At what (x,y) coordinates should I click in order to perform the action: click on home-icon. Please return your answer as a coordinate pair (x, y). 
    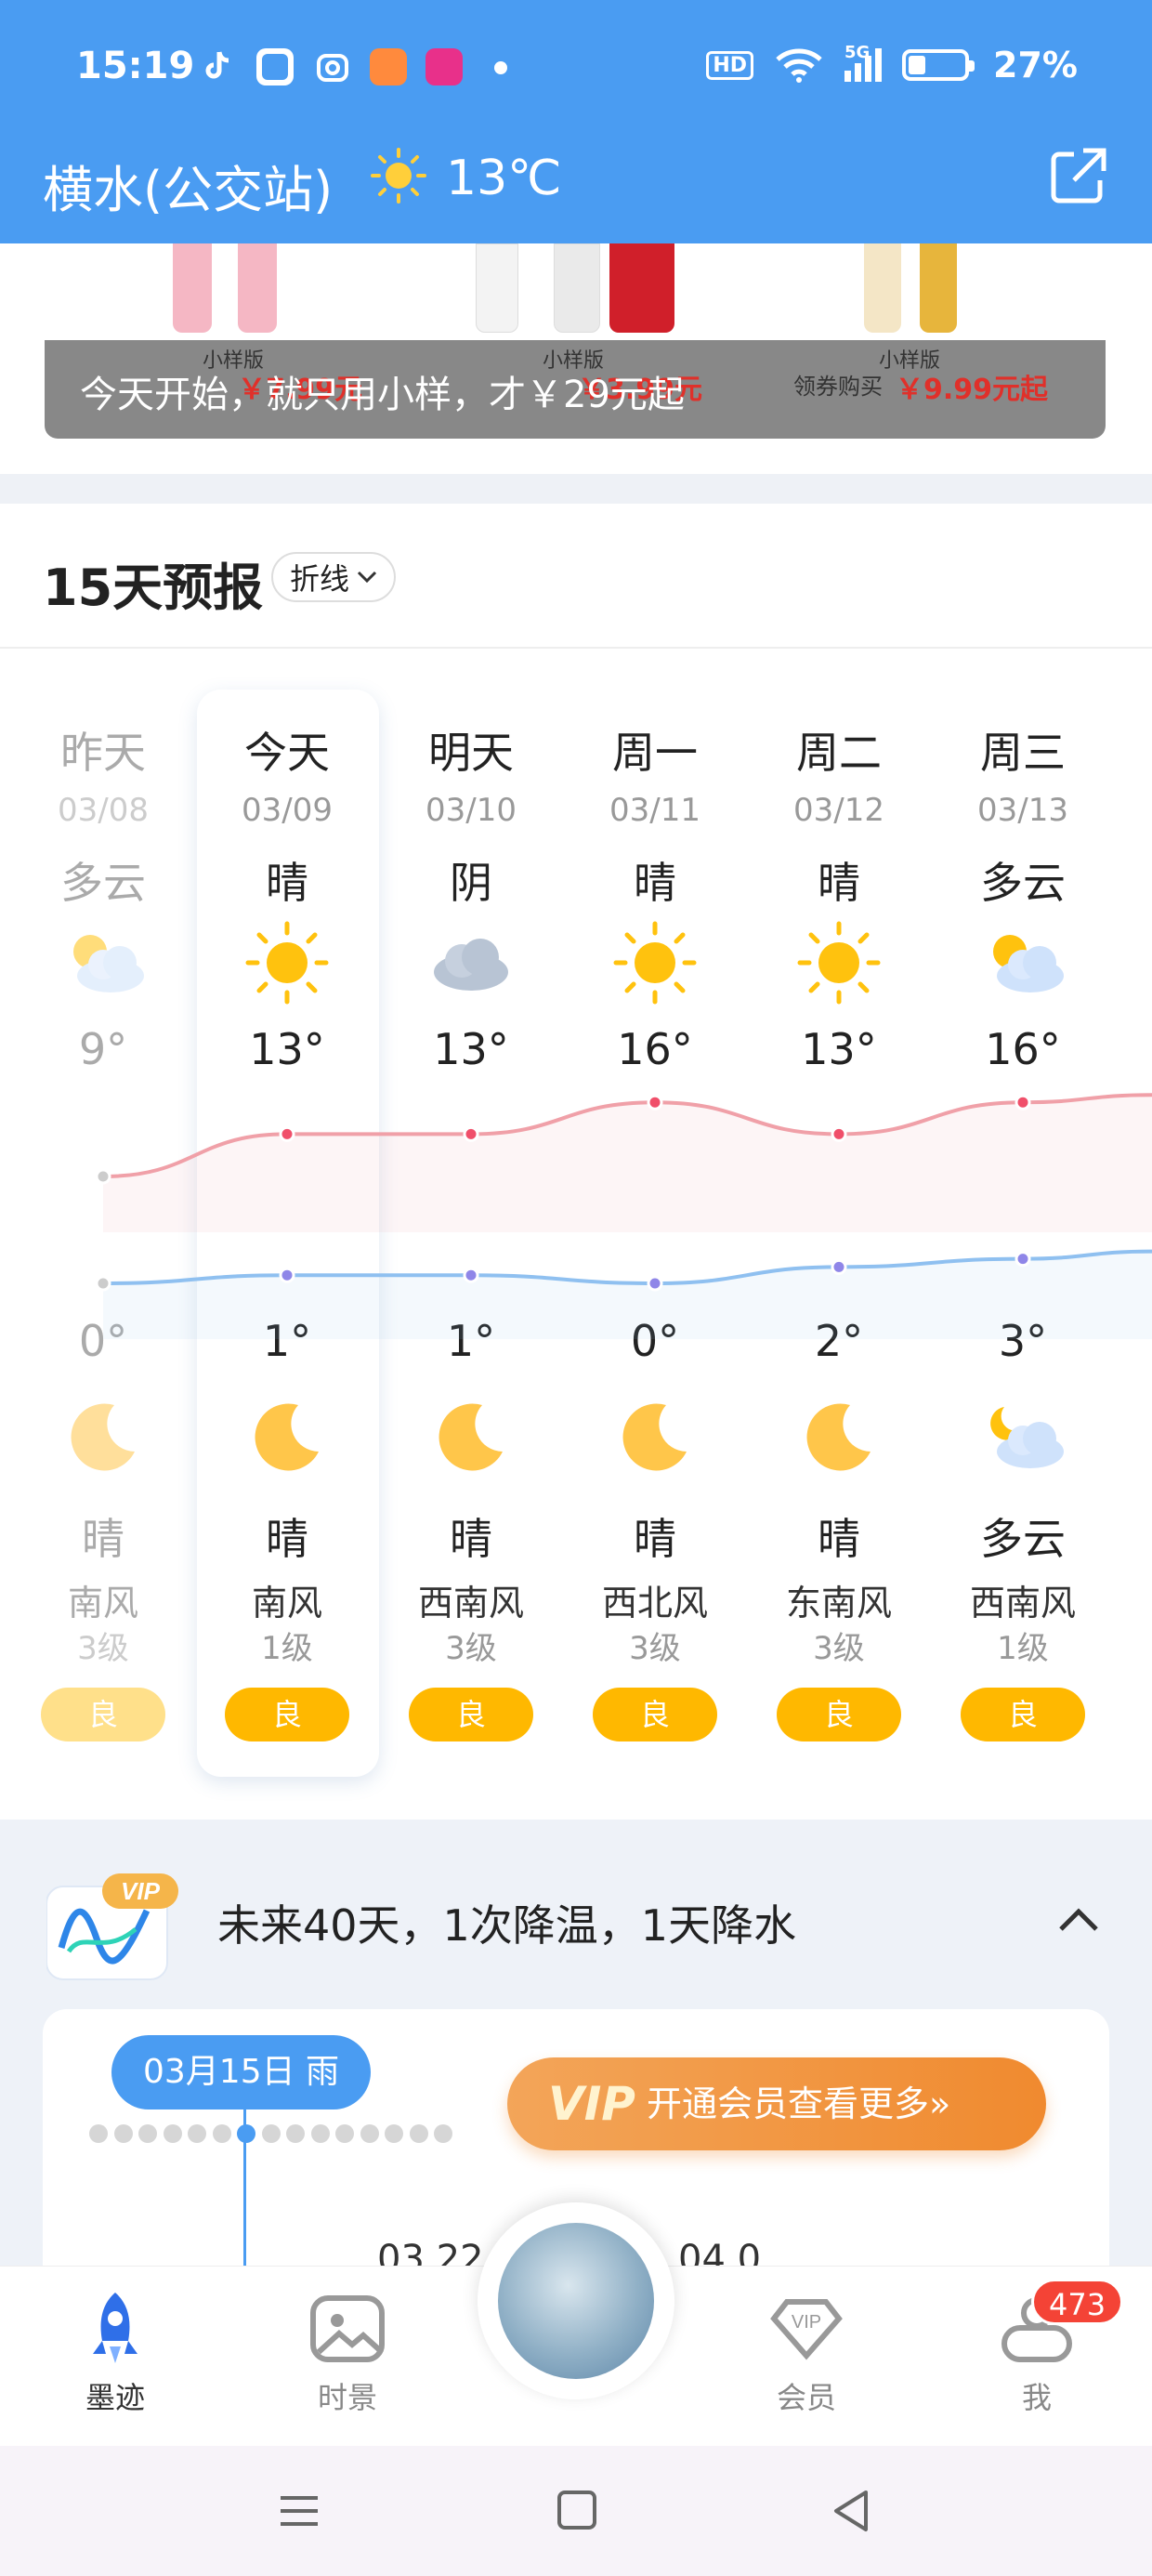
    Looking at the image, I should click on (576, 2511).